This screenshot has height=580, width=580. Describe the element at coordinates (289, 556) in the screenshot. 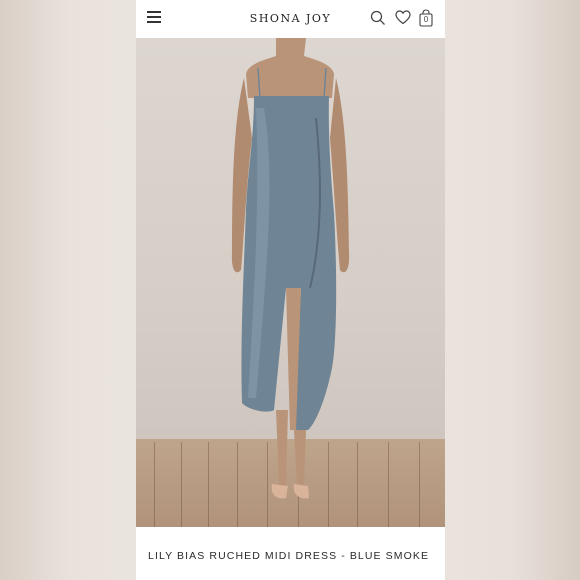

I see `product-title: LILY BIAS RUCHED MIDI DRESS - BLUE SMOKE` at that location.